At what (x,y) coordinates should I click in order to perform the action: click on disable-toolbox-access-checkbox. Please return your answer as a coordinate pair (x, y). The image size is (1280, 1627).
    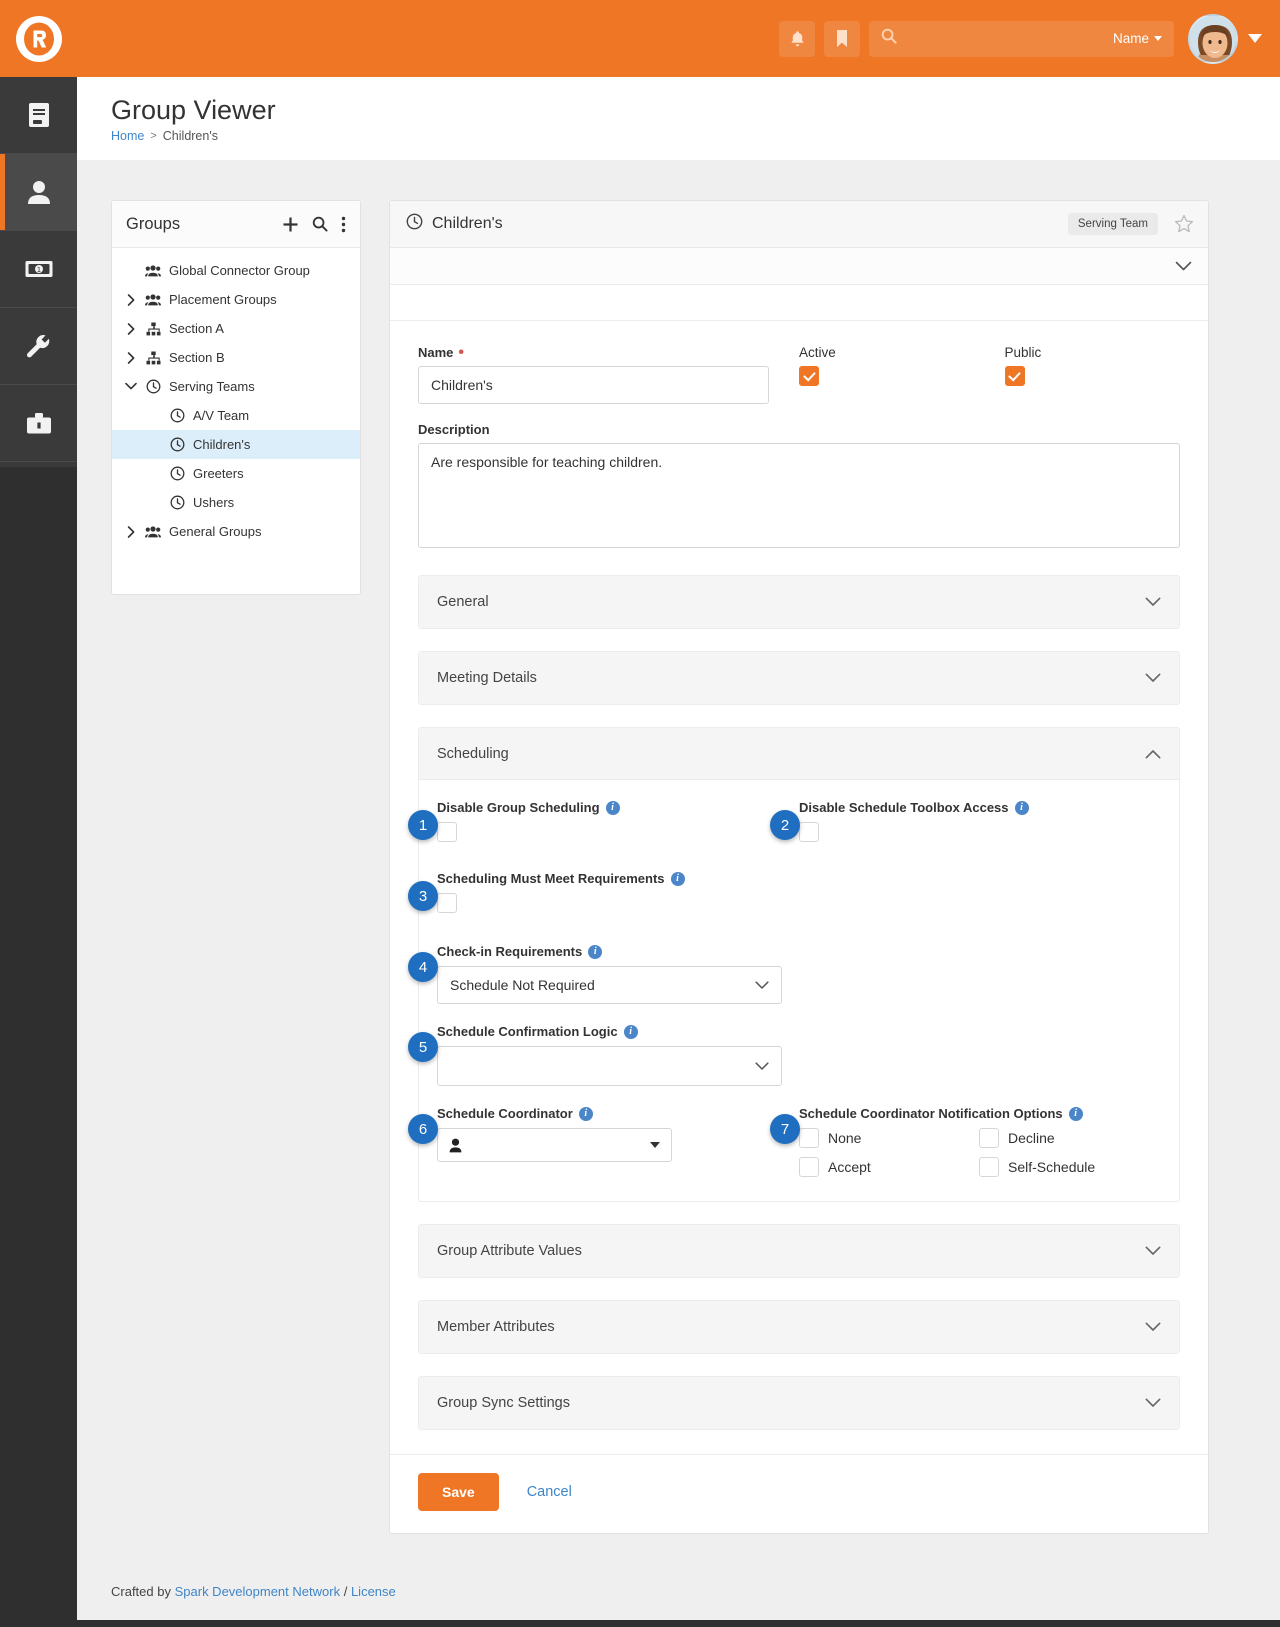
    Looking at the image, I should click on (809, 832).